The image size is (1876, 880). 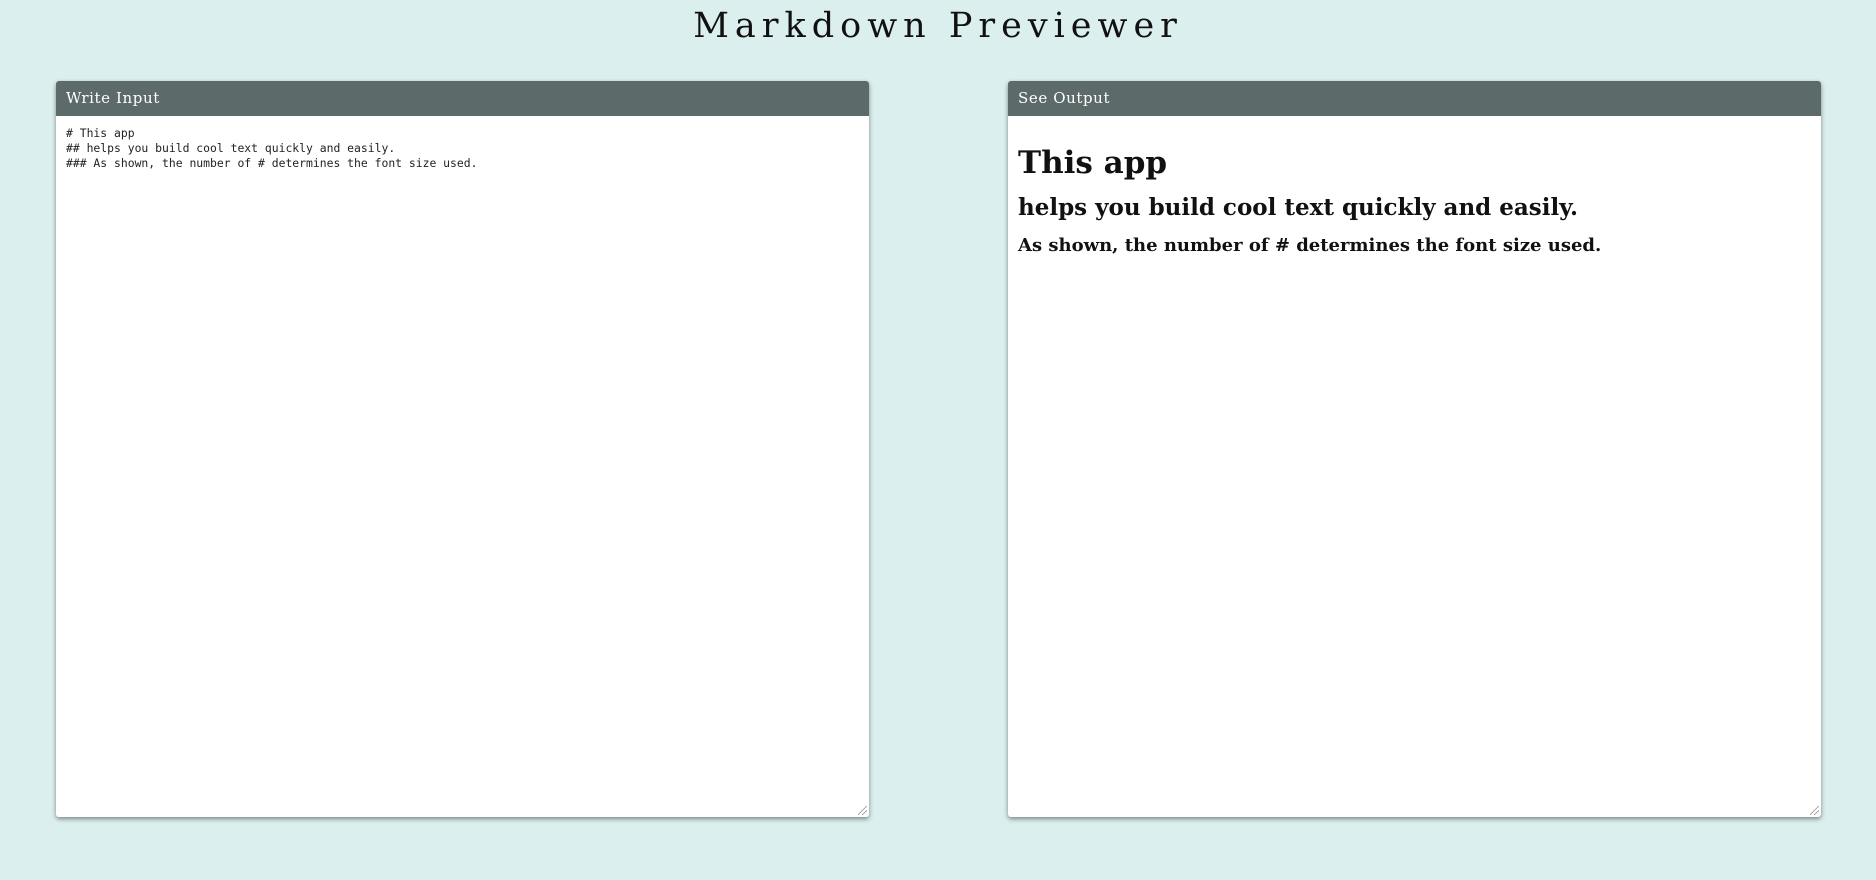 I want to click on output-panel-header: See Output, so click(x=1414, y=98).